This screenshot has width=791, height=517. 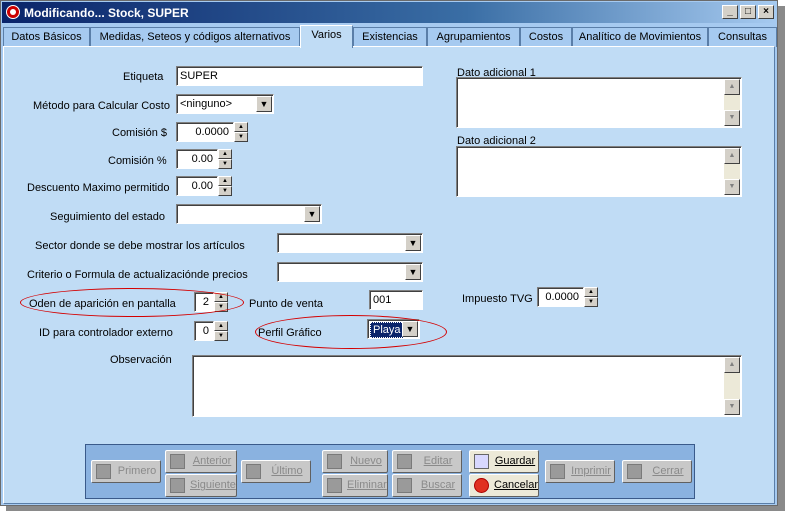 What do you see at coordinates (657, 471) in the screenshot?
I see `cerrar-button: Cerrar` at bounding box center [657, 471].